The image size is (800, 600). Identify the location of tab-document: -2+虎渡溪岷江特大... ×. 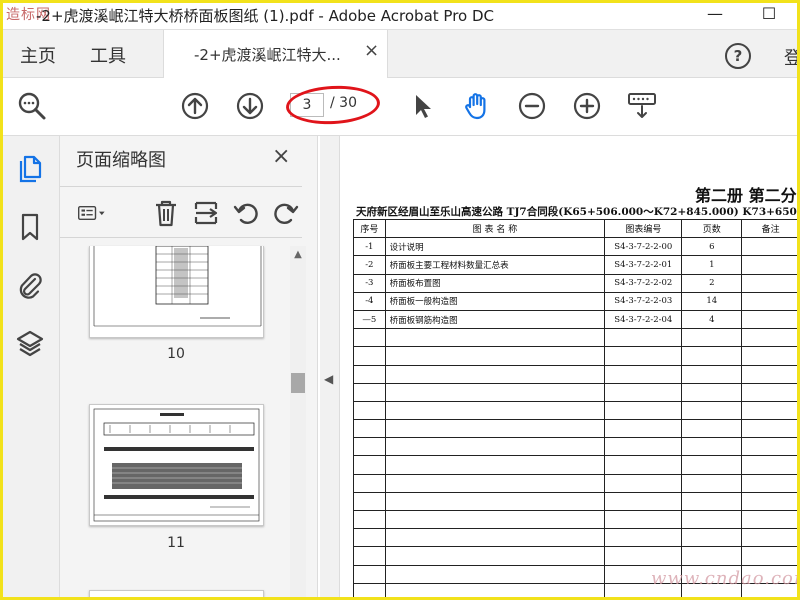
(275, 54).